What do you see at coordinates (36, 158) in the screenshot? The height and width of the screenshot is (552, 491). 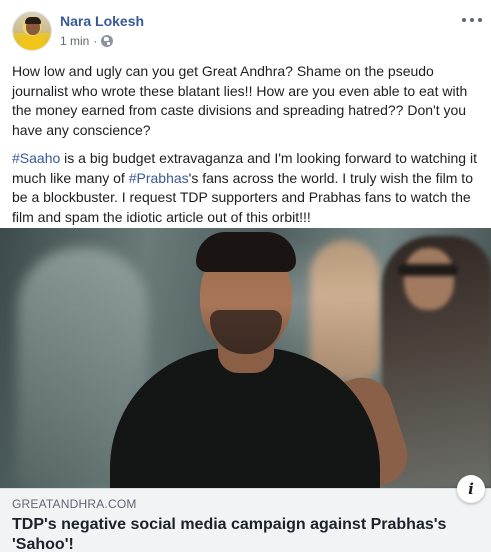 I see `hashtag-saaho: #Saaho` at bounding box center [36, 158].